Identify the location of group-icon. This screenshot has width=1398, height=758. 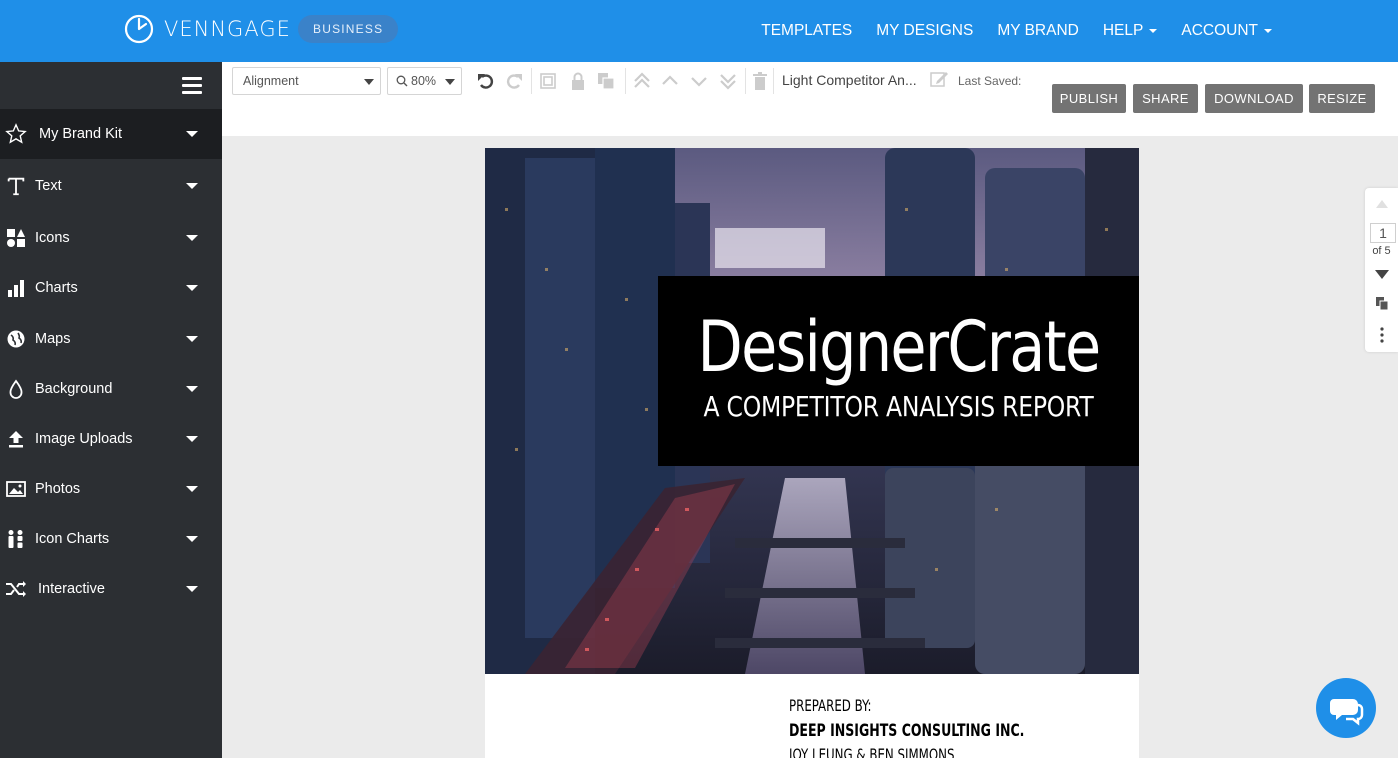
(548, 81).